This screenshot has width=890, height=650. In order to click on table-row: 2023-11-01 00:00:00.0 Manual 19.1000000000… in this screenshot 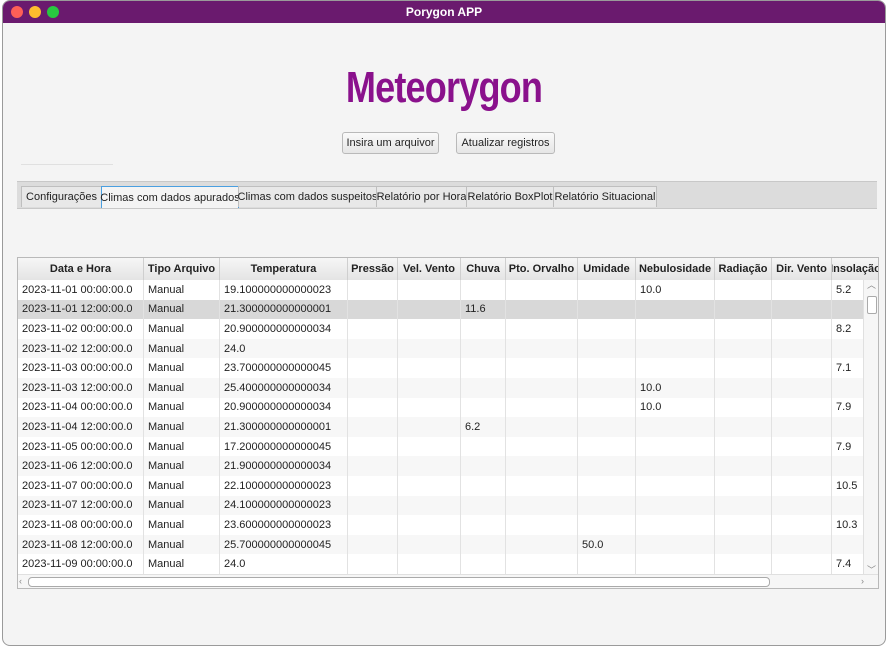, I will do `click(448, 290)`.